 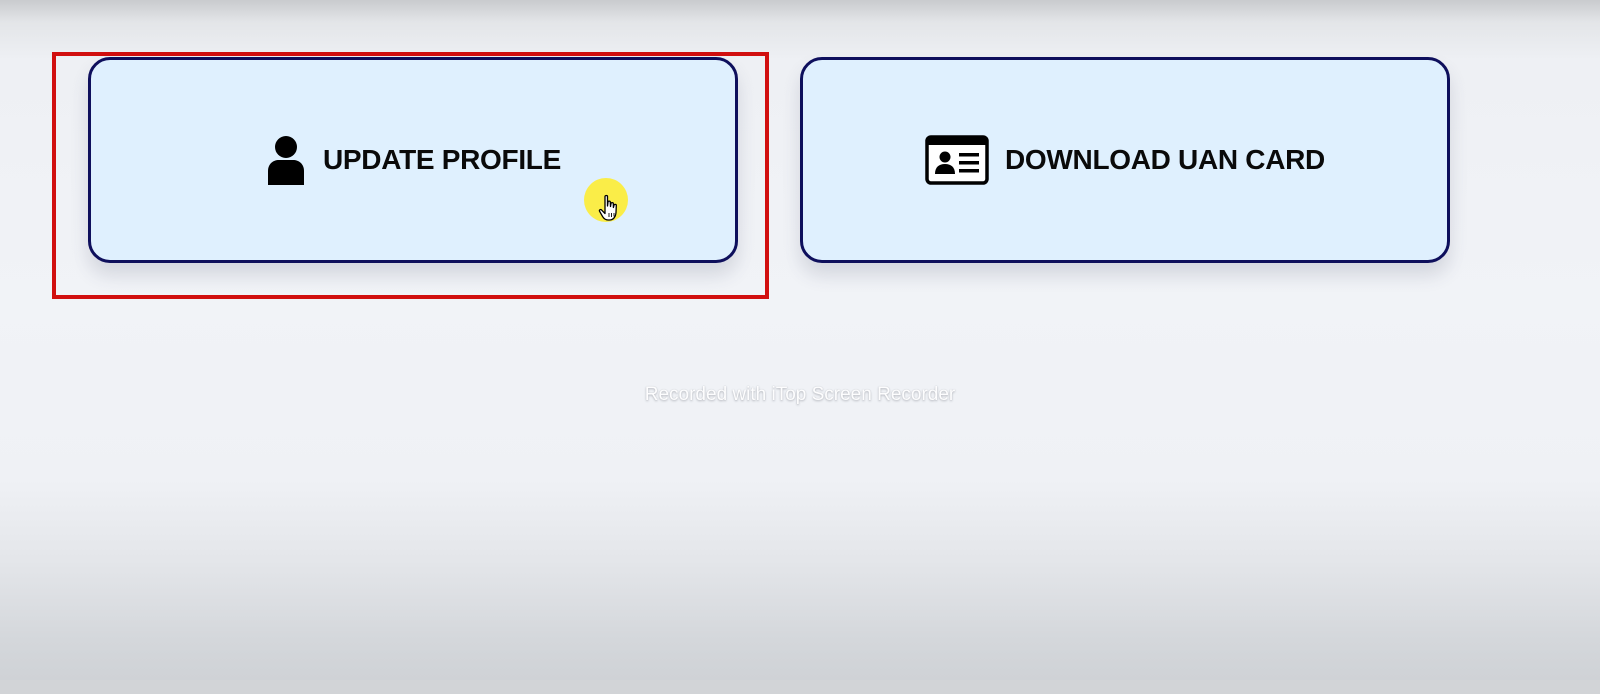 I want to click on recorder-watermark: Recorded with iTop Screen Recorder, so click(x=800, y=394).